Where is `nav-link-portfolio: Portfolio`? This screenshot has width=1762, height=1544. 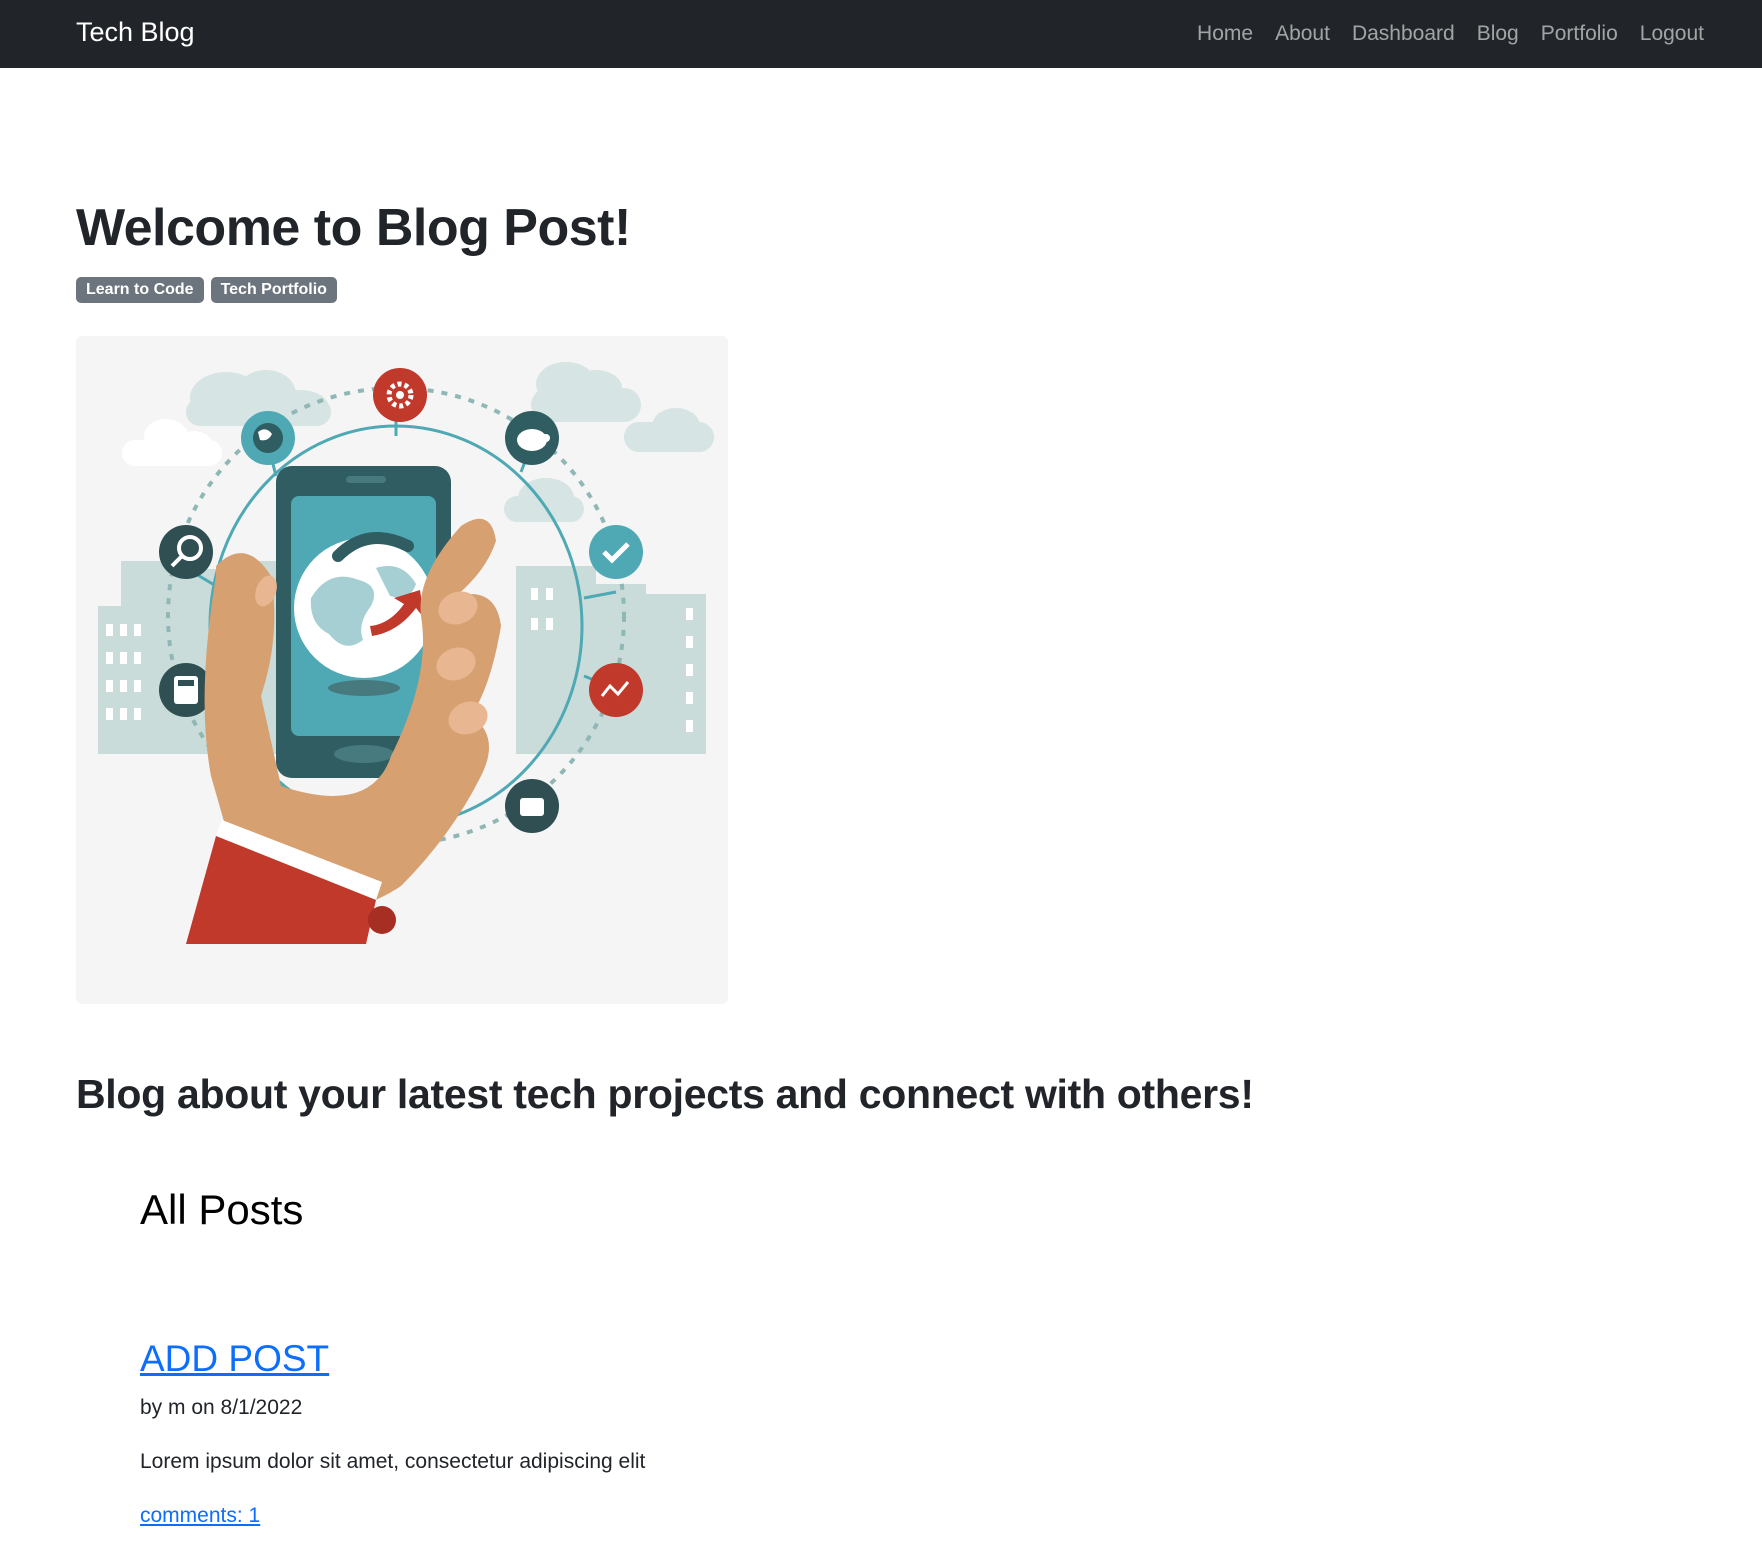 nav-link-portfolio: Portfolio is located at coordinates (1579, 34).